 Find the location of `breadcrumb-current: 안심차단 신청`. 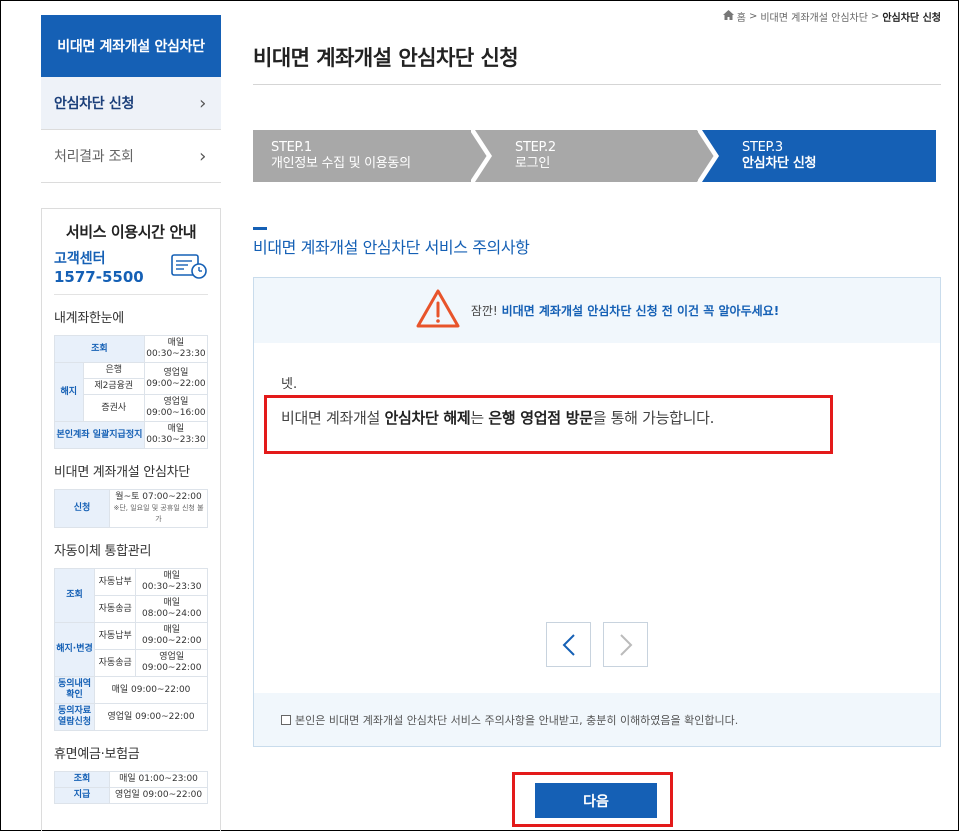

breadcrumb-current: 안심차단 신청 is located at coordinates (911, 18).